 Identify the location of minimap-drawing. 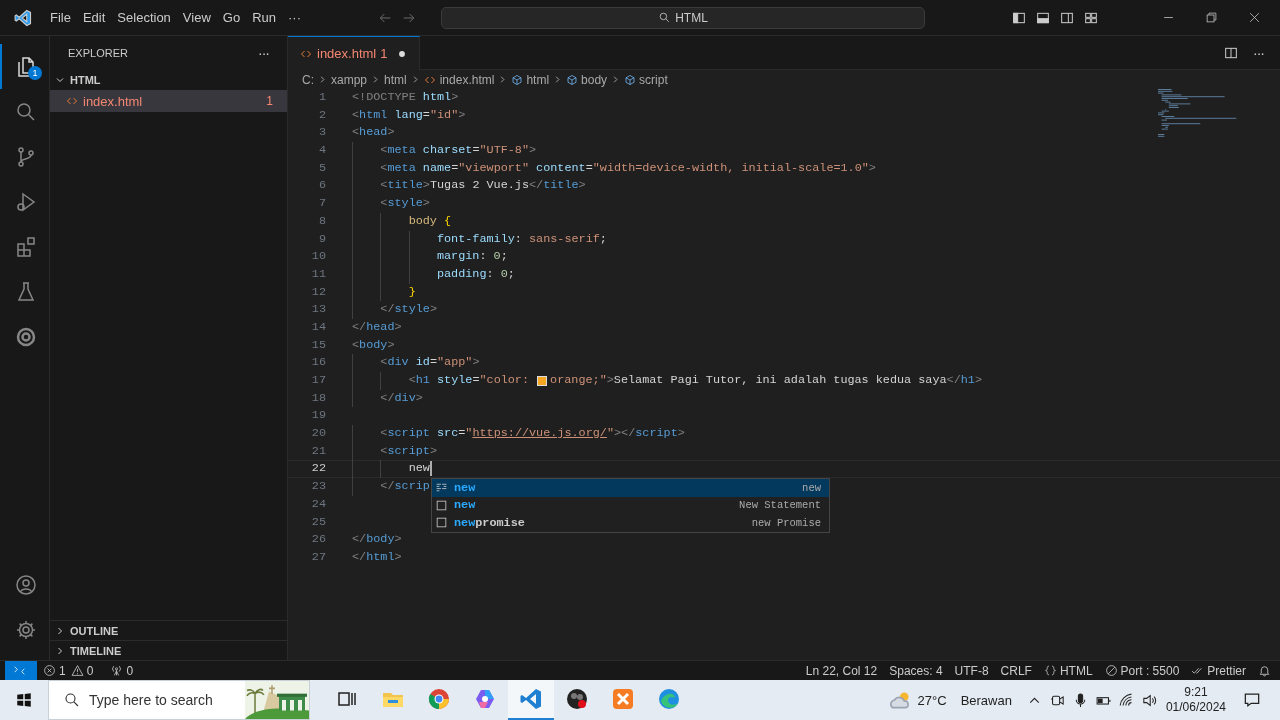
(1198, 114).